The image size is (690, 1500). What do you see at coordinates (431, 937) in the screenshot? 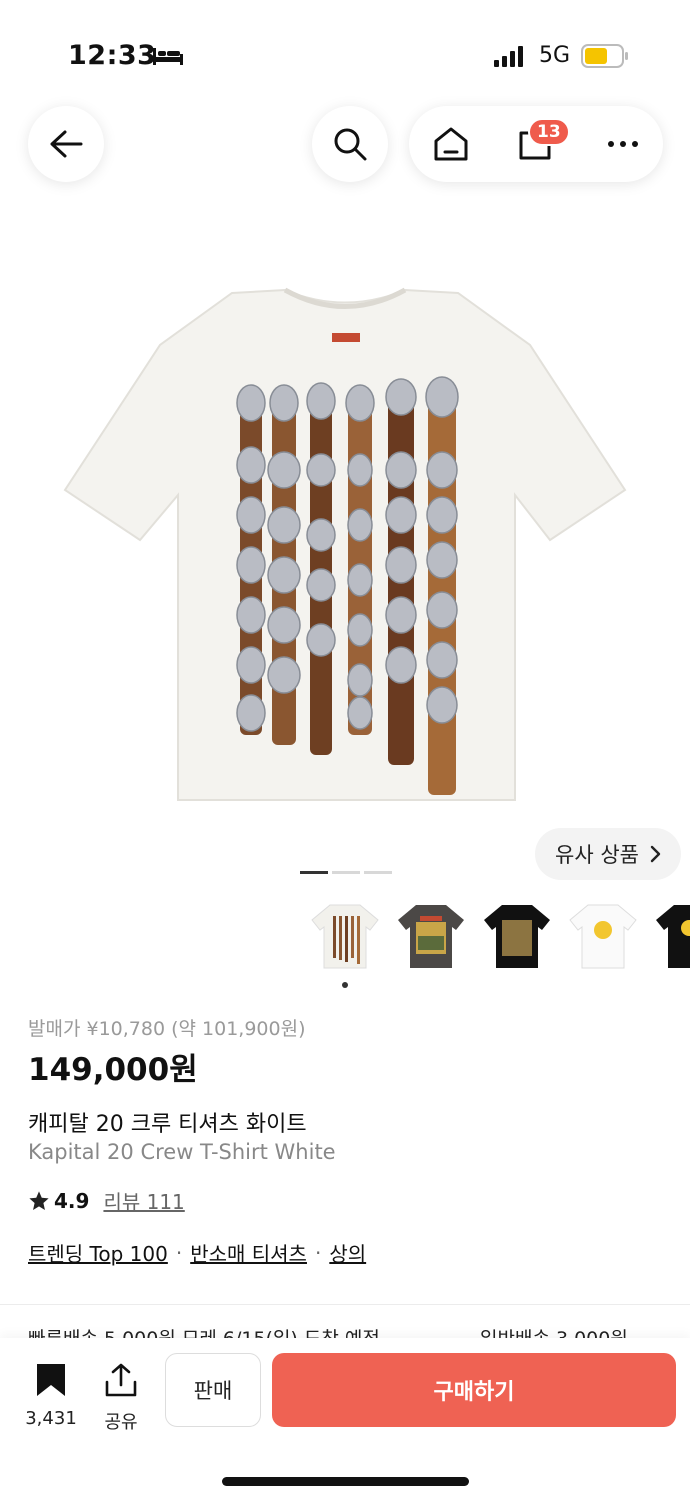
I see `thumbnail-gray-graphic-tee` at bounding box center [431, 937].